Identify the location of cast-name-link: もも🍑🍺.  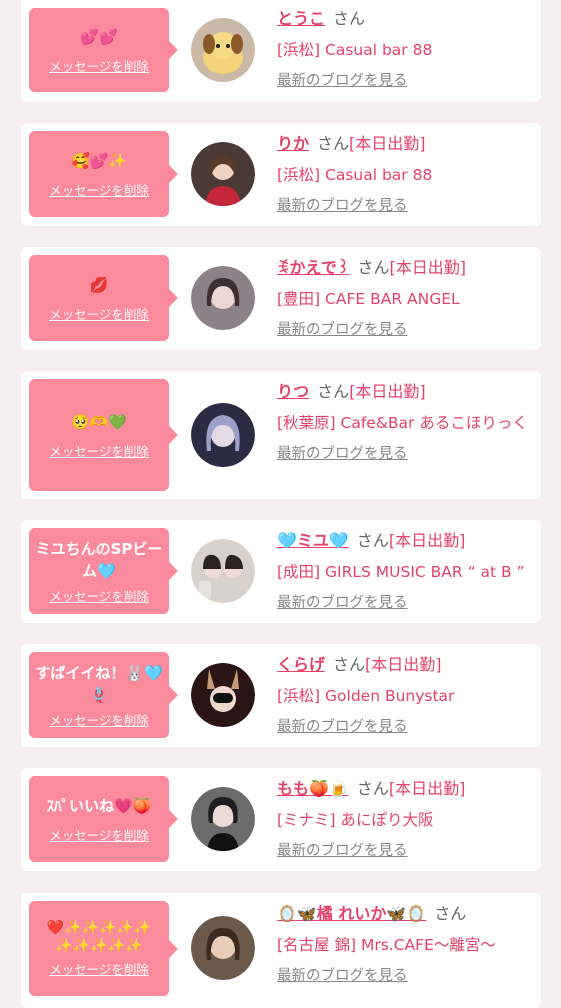
(313, 788).